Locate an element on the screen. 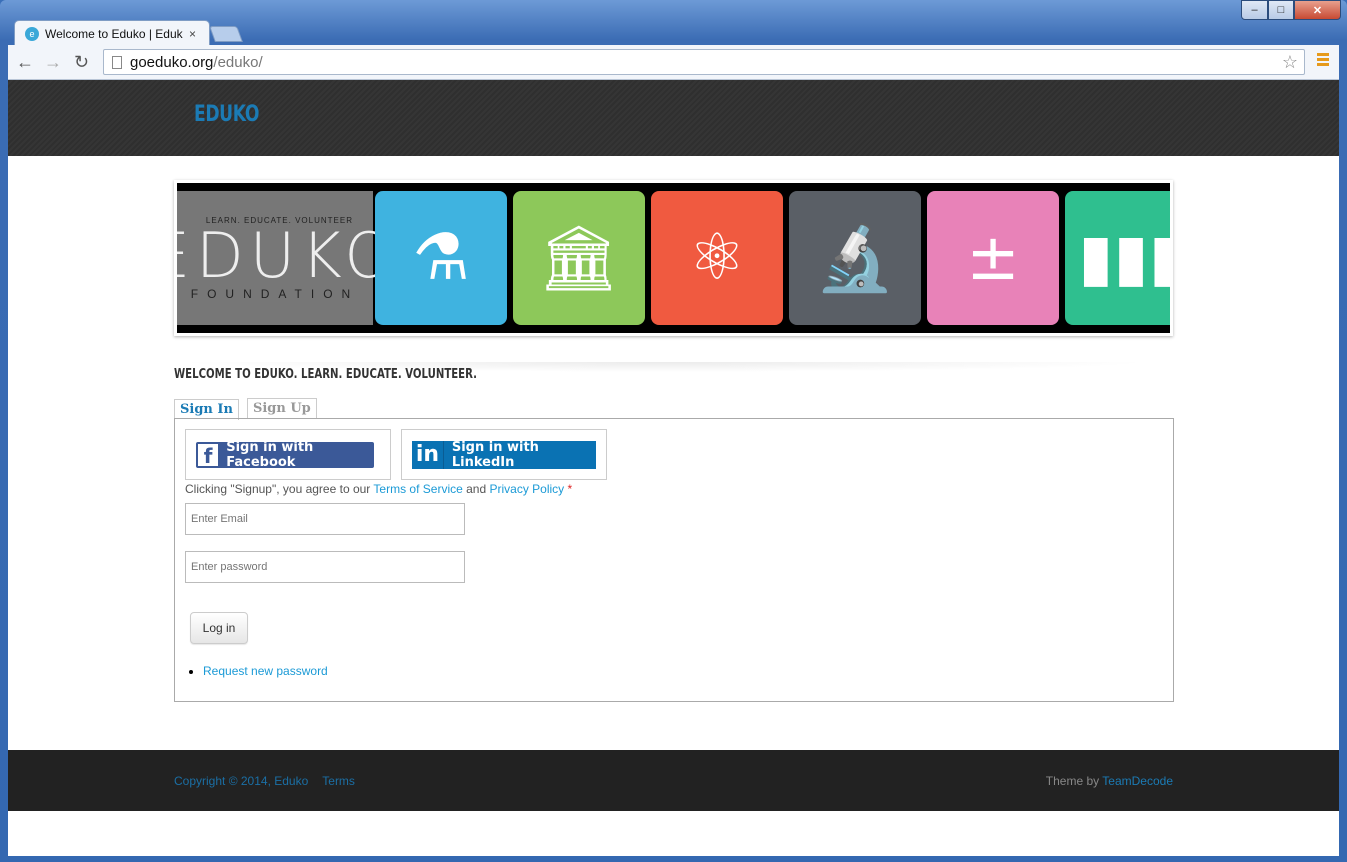 The width and height of the screenshot is (1347, 862). maximize-button: □ is located at coordinates (1281, 10).